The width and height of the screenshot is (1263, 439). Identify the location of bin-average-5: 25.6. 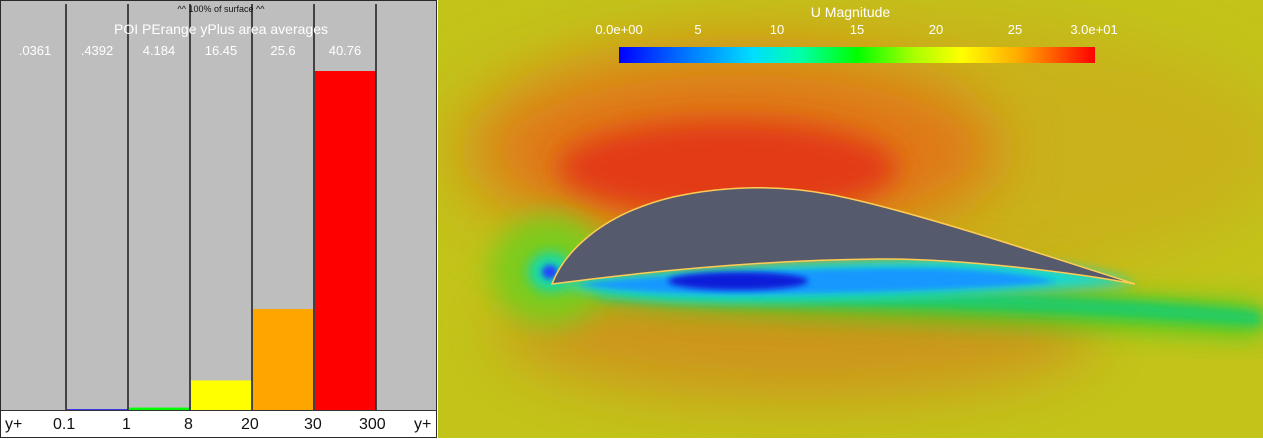
(283, 50).